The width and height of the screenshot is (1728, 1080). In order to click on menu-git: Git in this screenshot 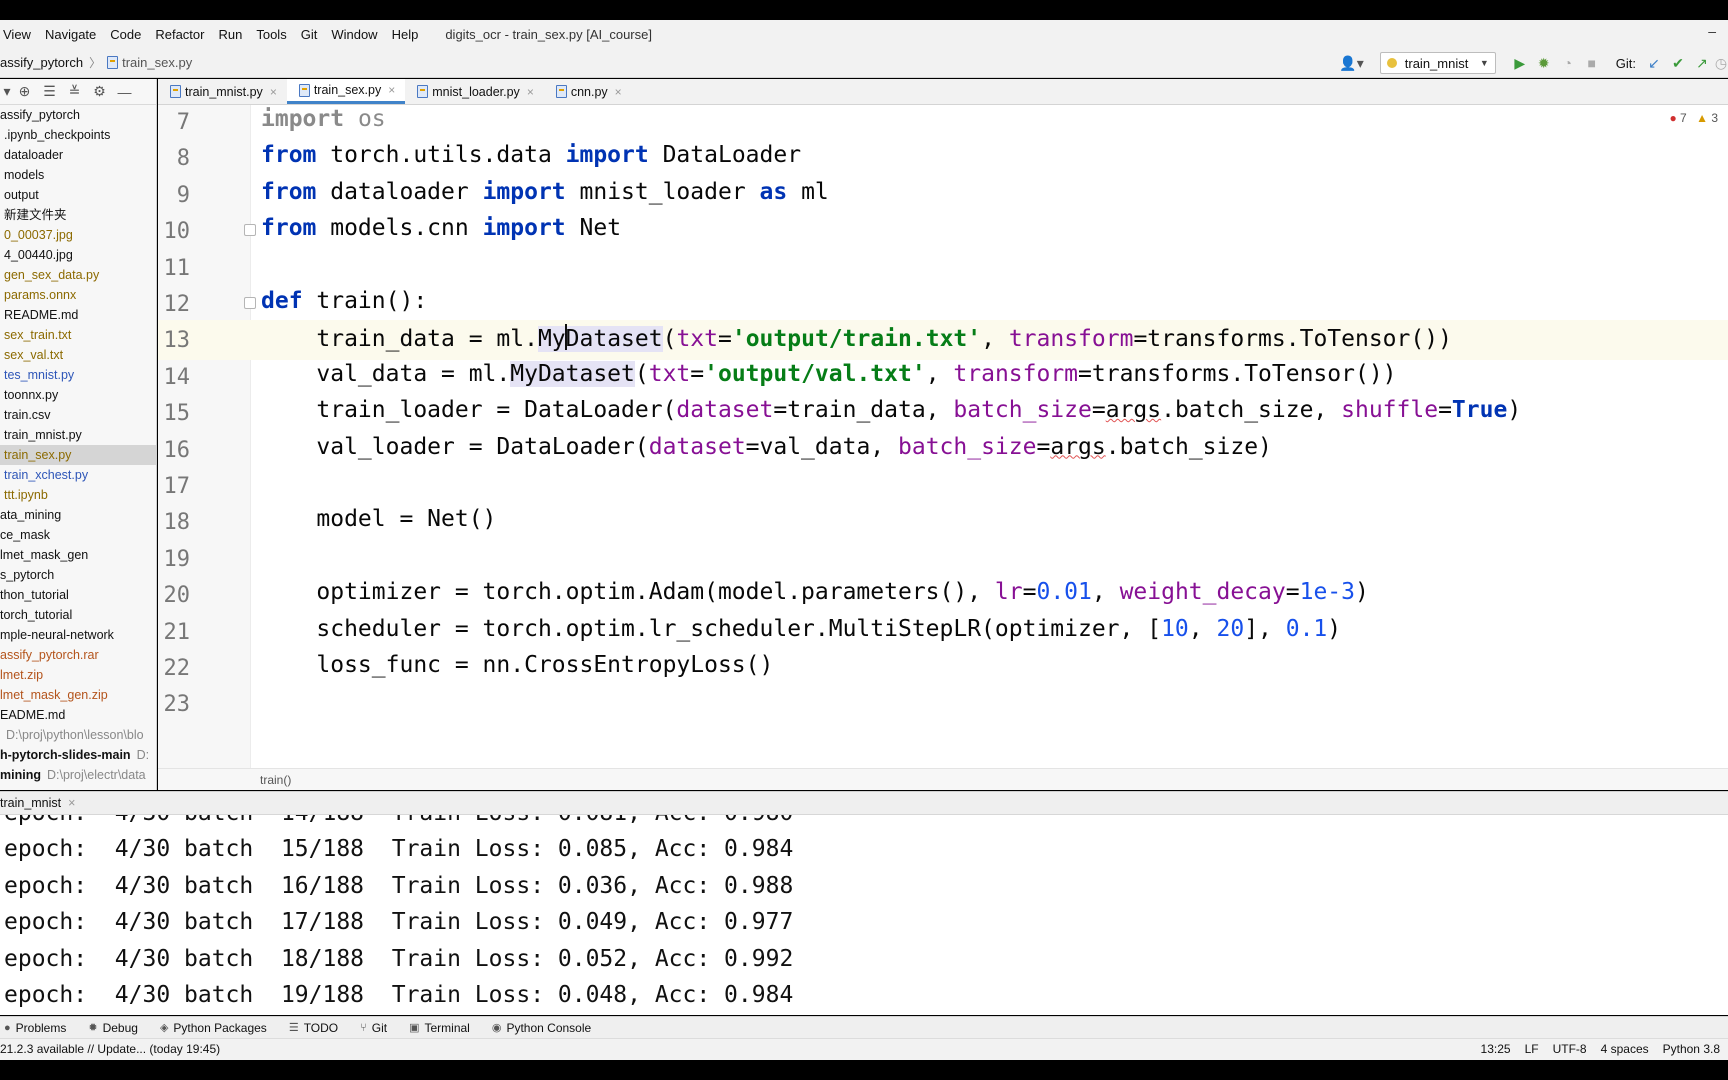, I will do `click(309, 34)`.